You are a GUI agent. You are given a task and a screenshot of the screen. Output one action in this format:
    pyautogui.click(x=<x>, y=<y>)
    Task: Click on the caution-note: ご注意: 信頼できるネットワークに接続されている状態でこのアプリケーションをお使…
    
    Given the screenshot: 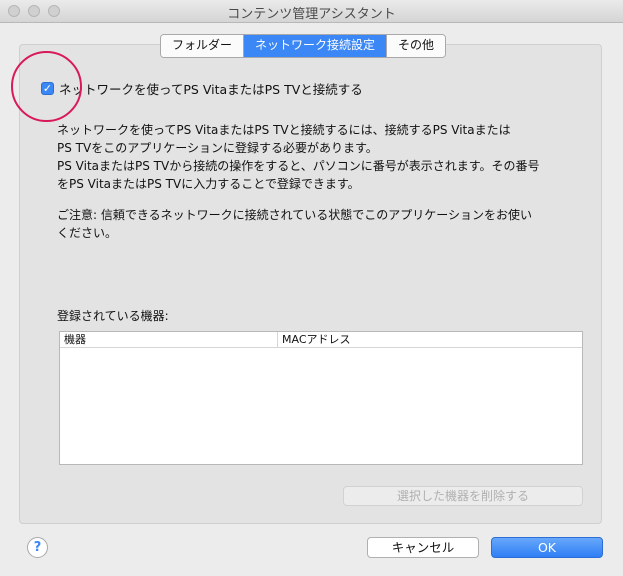 What is the action you would take?
    pyautogui.click(x=317, y=224)
    